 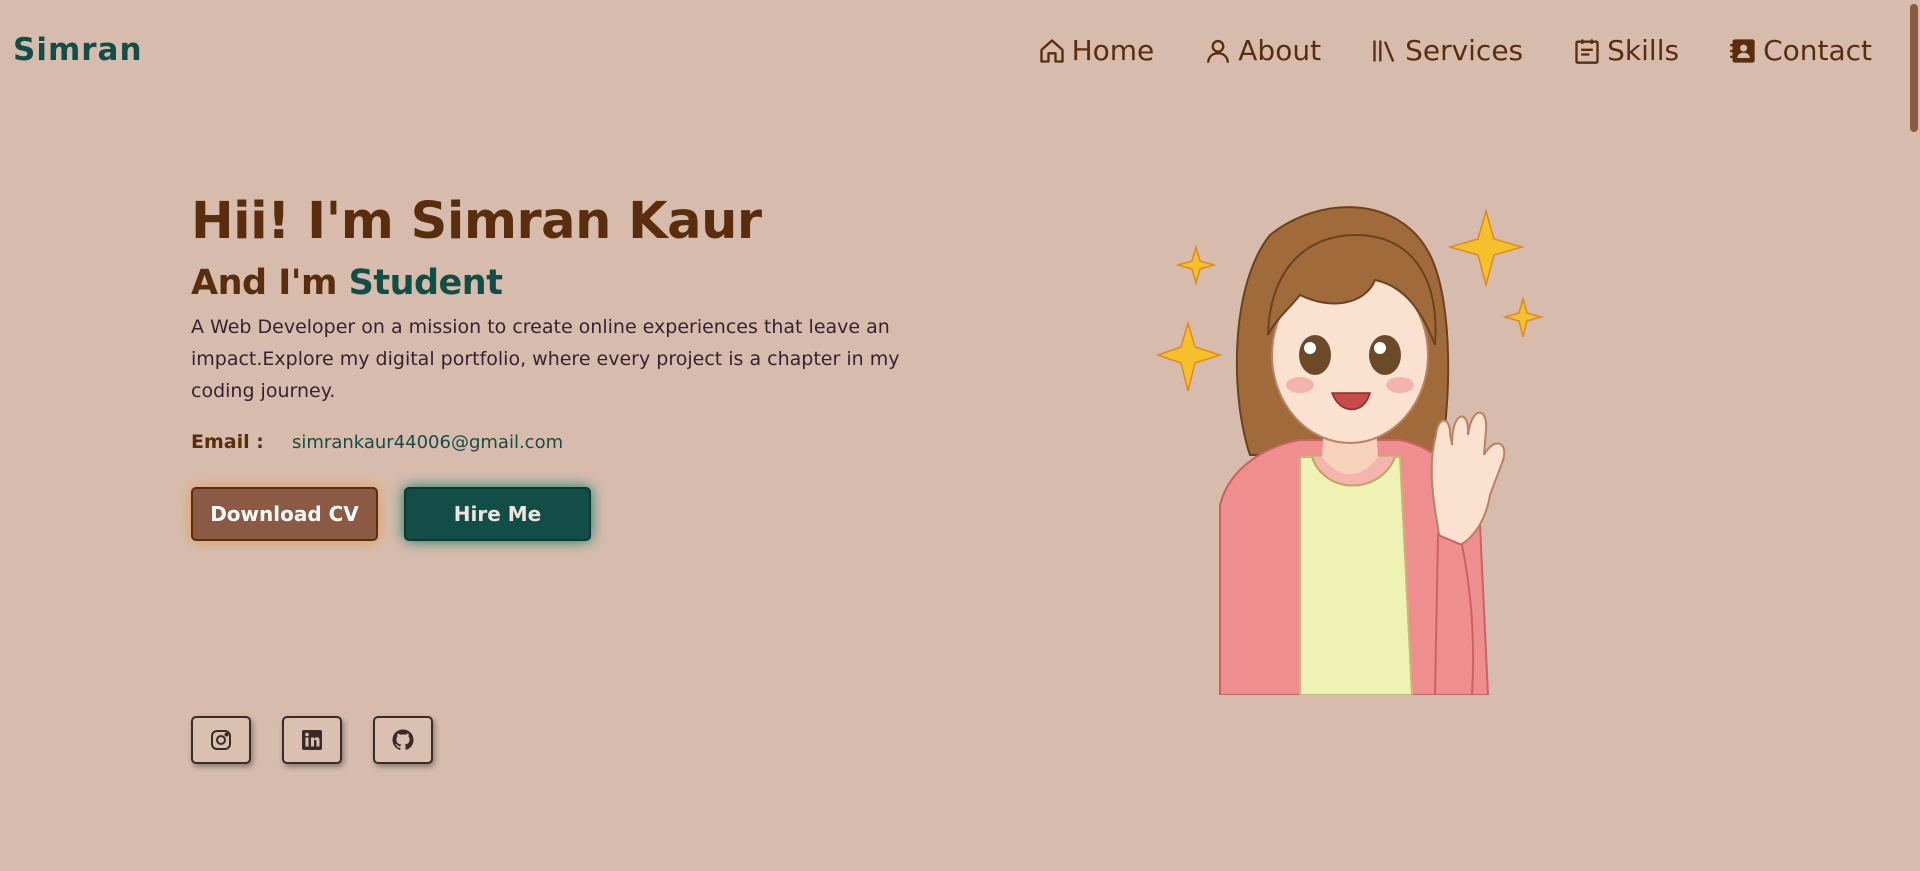 What do you see at coordinates (78, 50) in the screenshot?
I see `site-logo: Simran` at bounding box center [78, 50].